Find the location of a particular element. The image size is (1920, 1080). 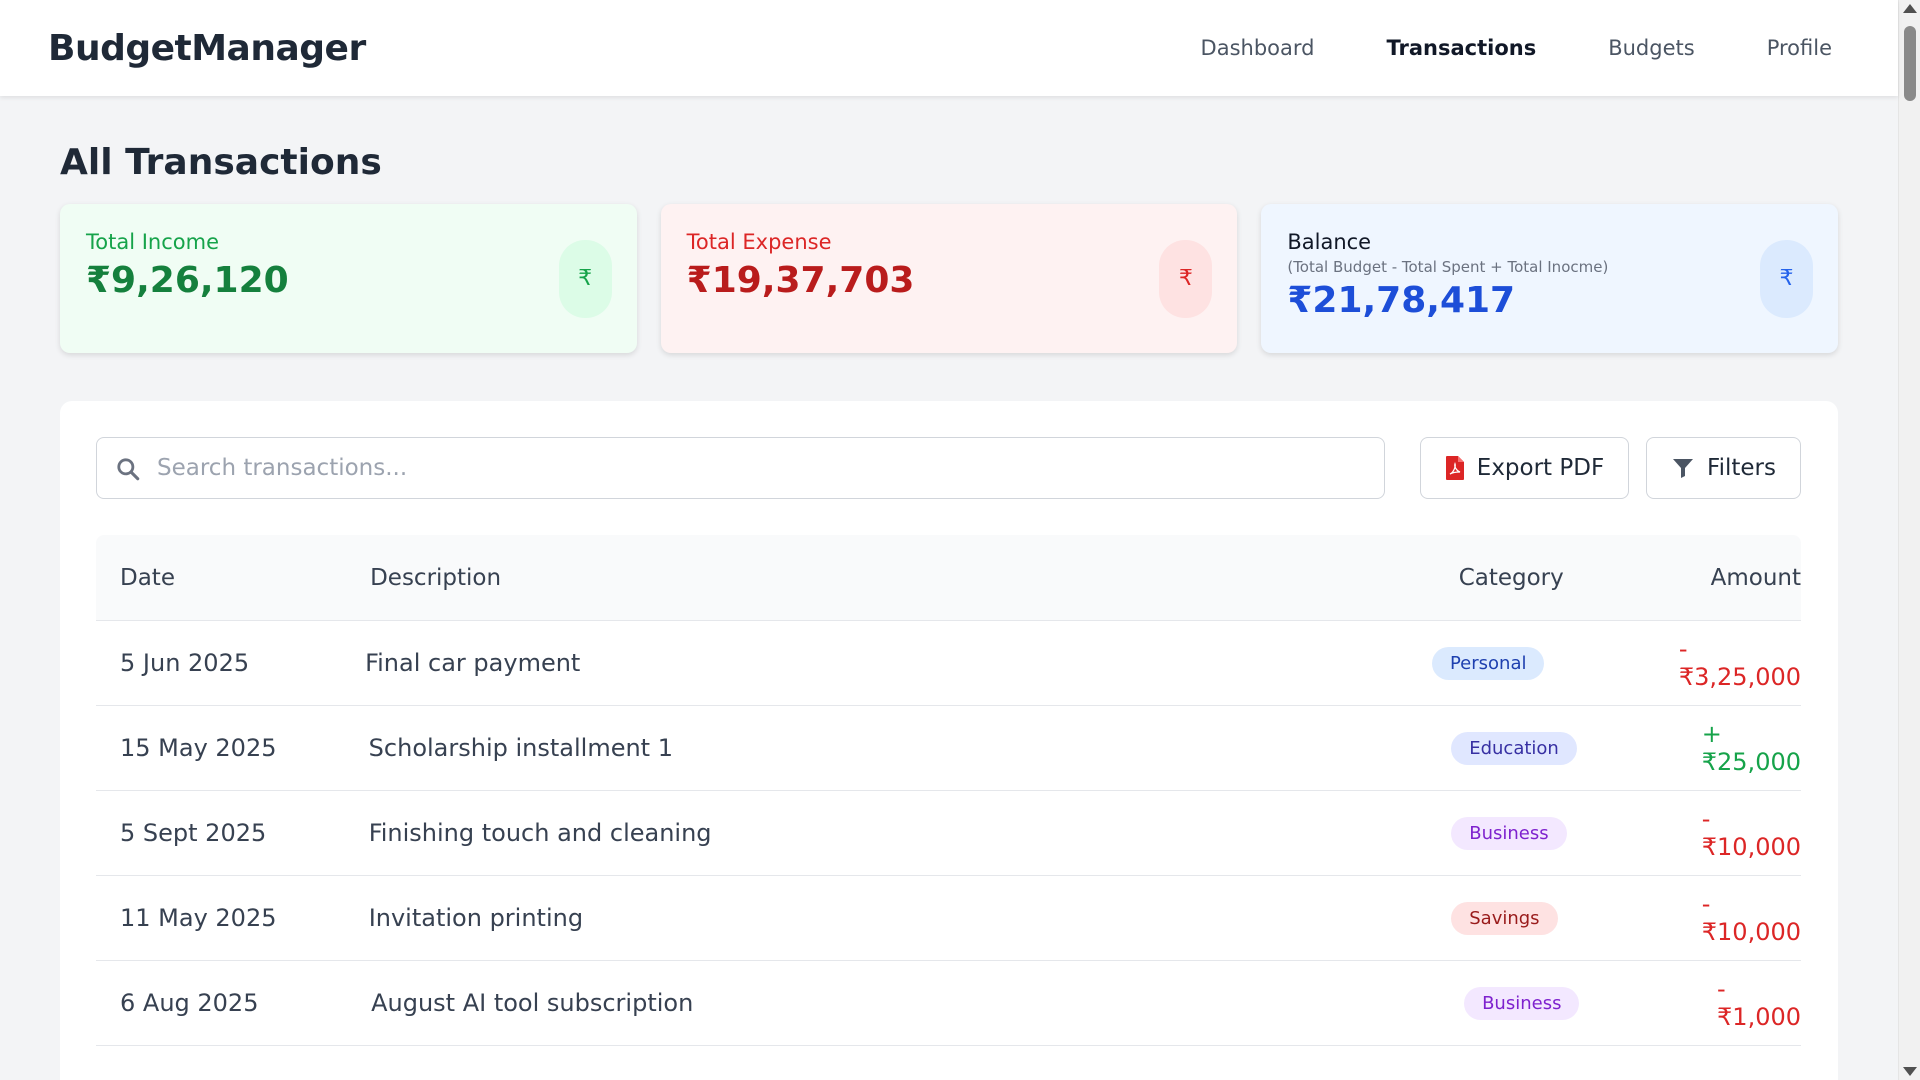

balance-label: Balance is located at coordinates (1329, 242).